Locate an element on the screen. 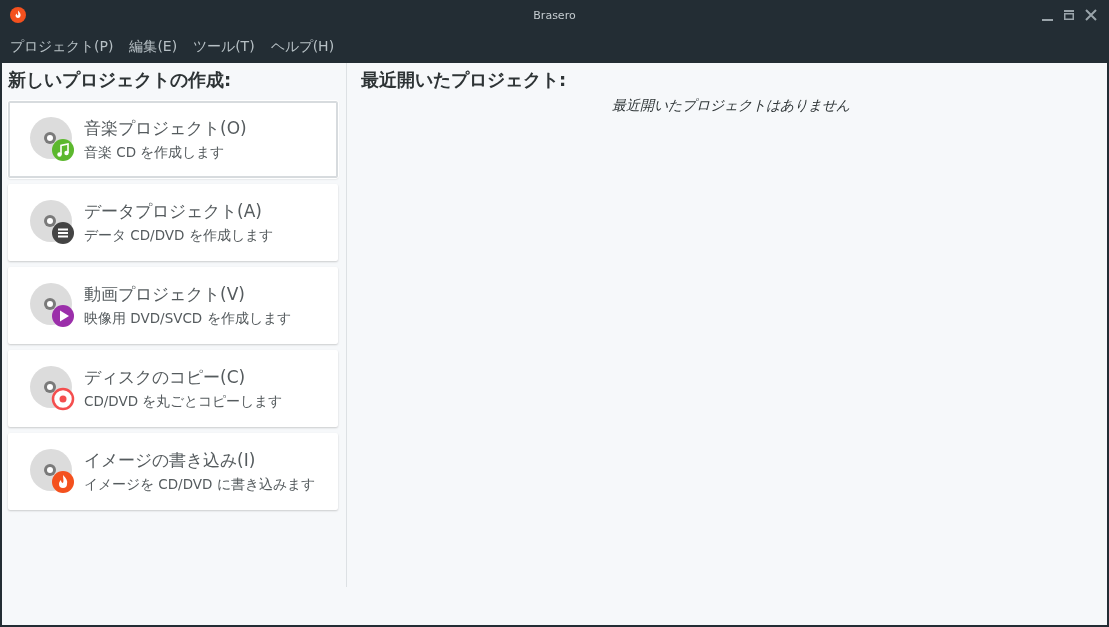  flame-icon is located at coordinates (18, 15).